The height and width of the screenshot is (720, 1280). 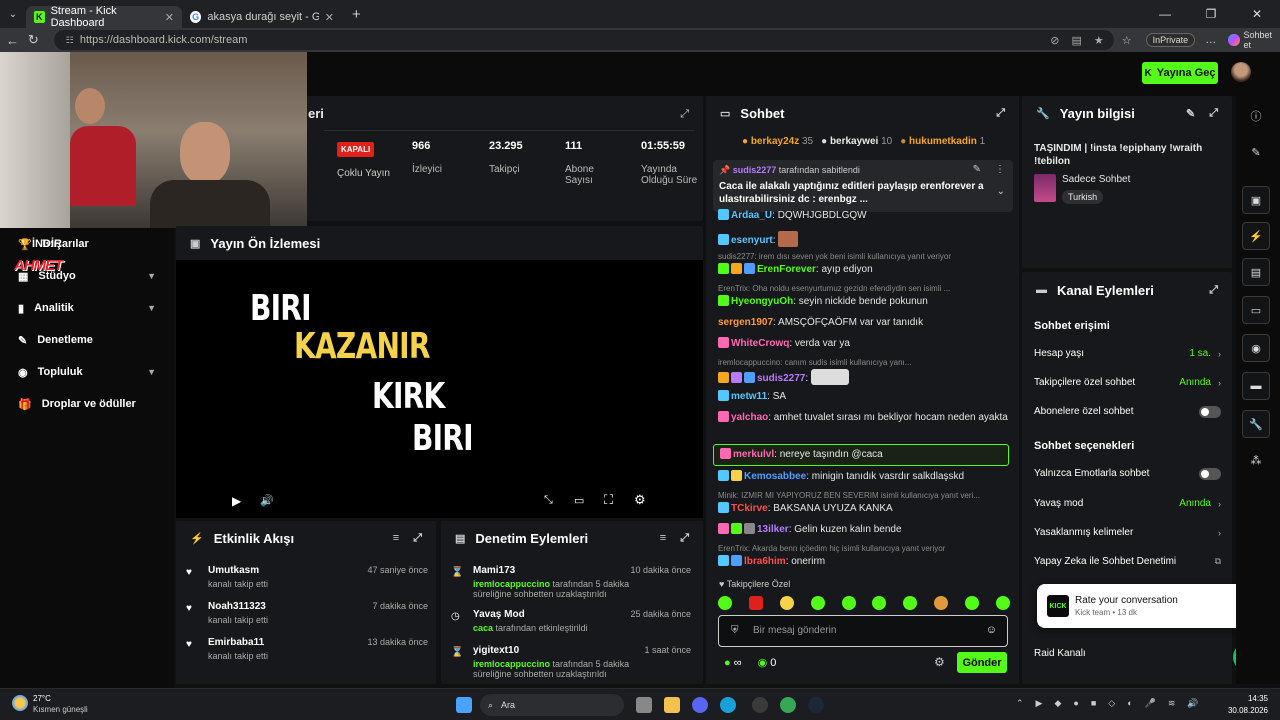 I want to click on unpin-icon: ✎, so click(x=977, y=169).